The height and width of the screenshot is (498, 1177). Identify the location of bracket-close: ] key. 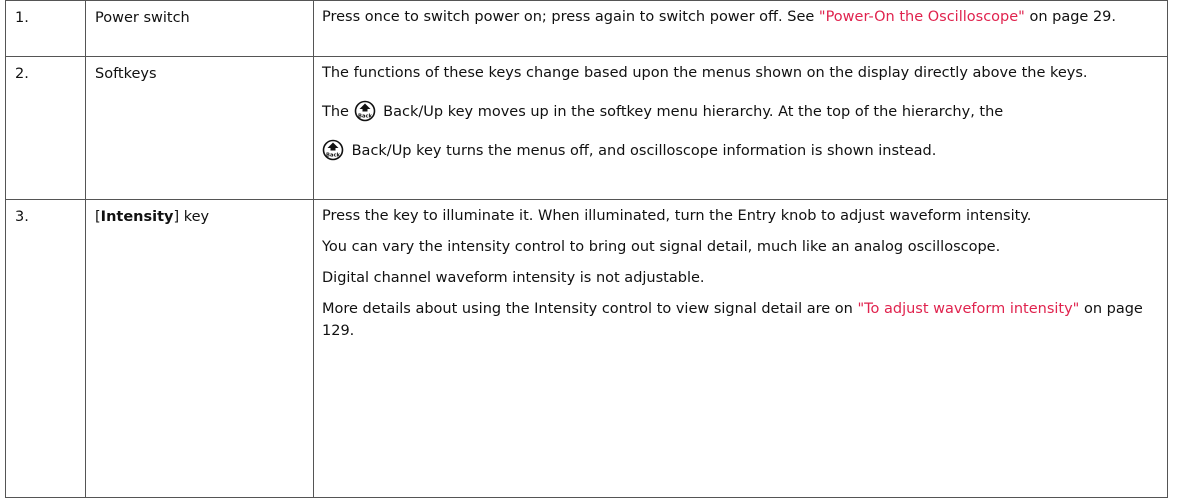
(191, 217).